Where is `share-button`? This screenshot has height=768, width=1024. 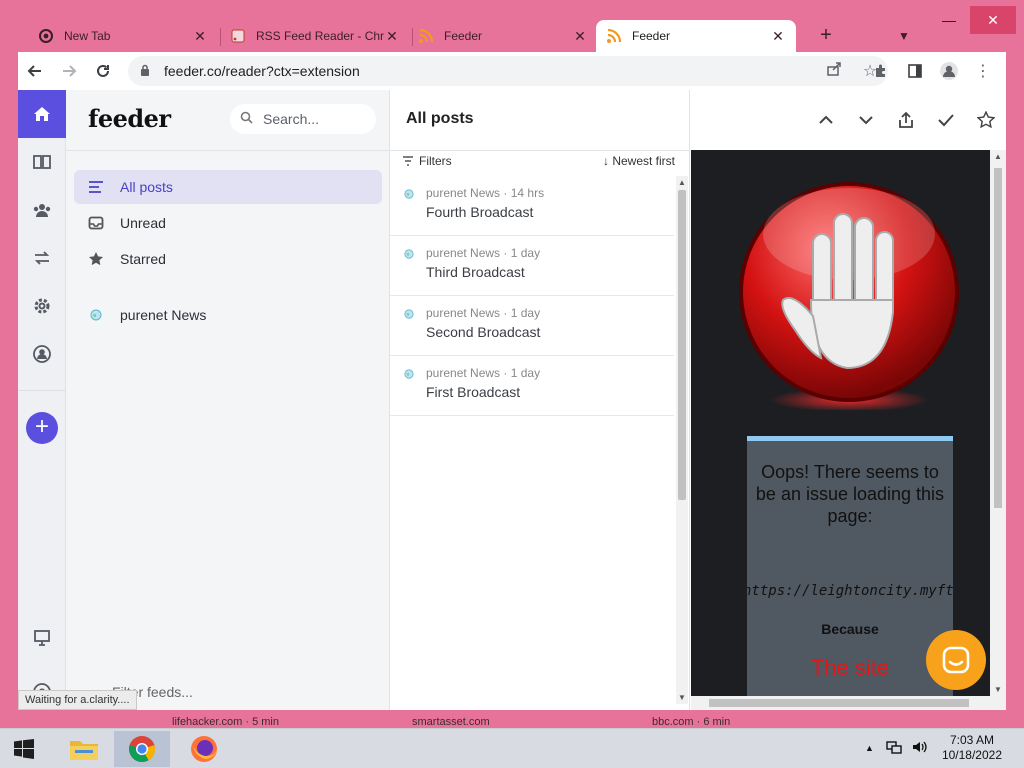
share-button is located at coordinates (906, 120).